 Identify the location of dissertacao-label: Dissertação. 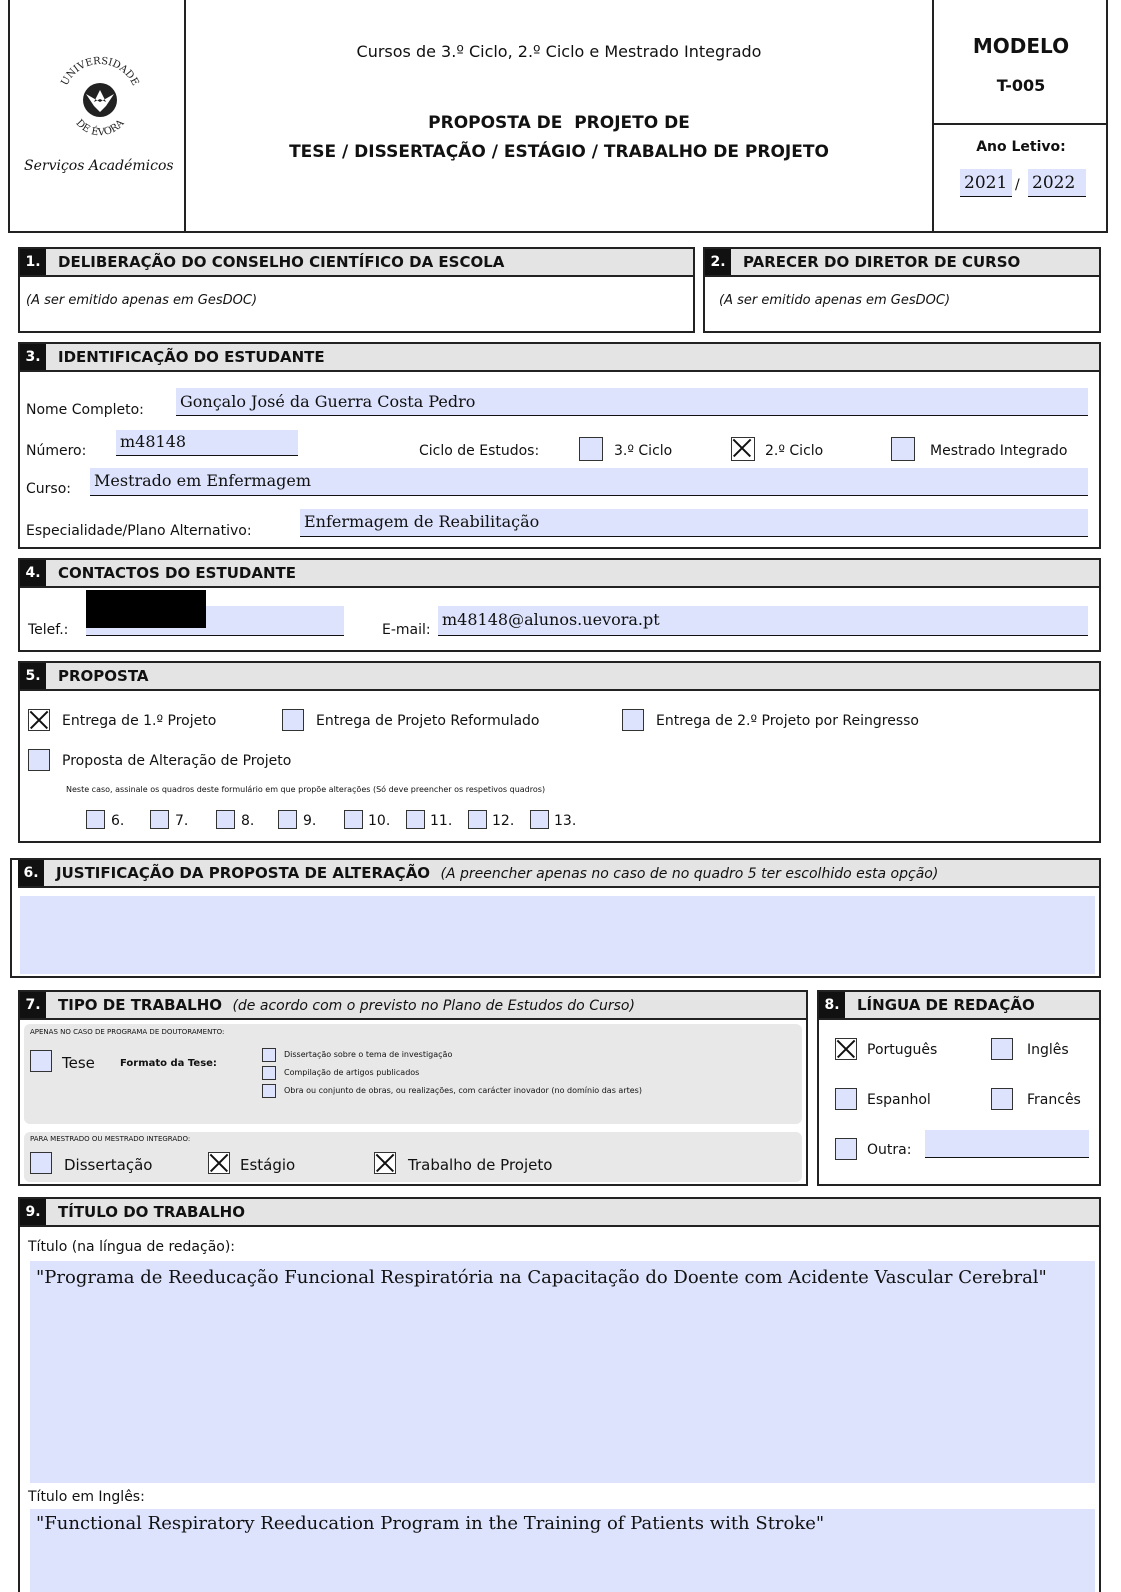
(108, 1165).